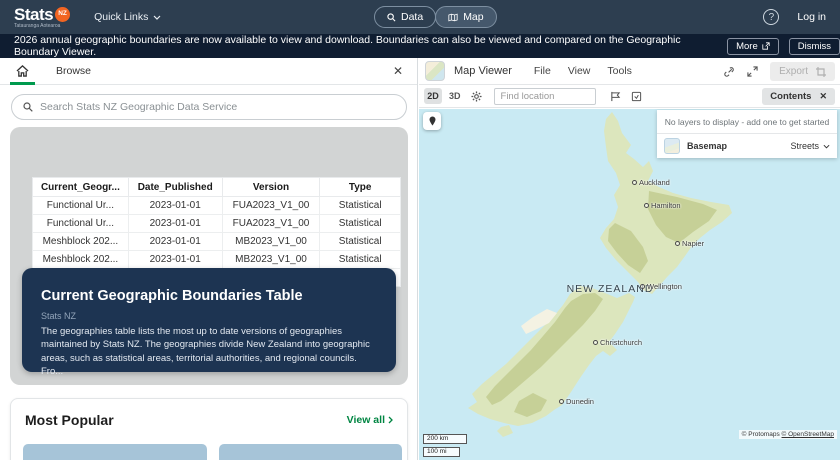 The width and height of the screenshot is (840, 460). What do you see at coordinates (651, 182) in the screenshot?
I see `city-marker-auckland: Auckland` at bounding box center [651, 182].